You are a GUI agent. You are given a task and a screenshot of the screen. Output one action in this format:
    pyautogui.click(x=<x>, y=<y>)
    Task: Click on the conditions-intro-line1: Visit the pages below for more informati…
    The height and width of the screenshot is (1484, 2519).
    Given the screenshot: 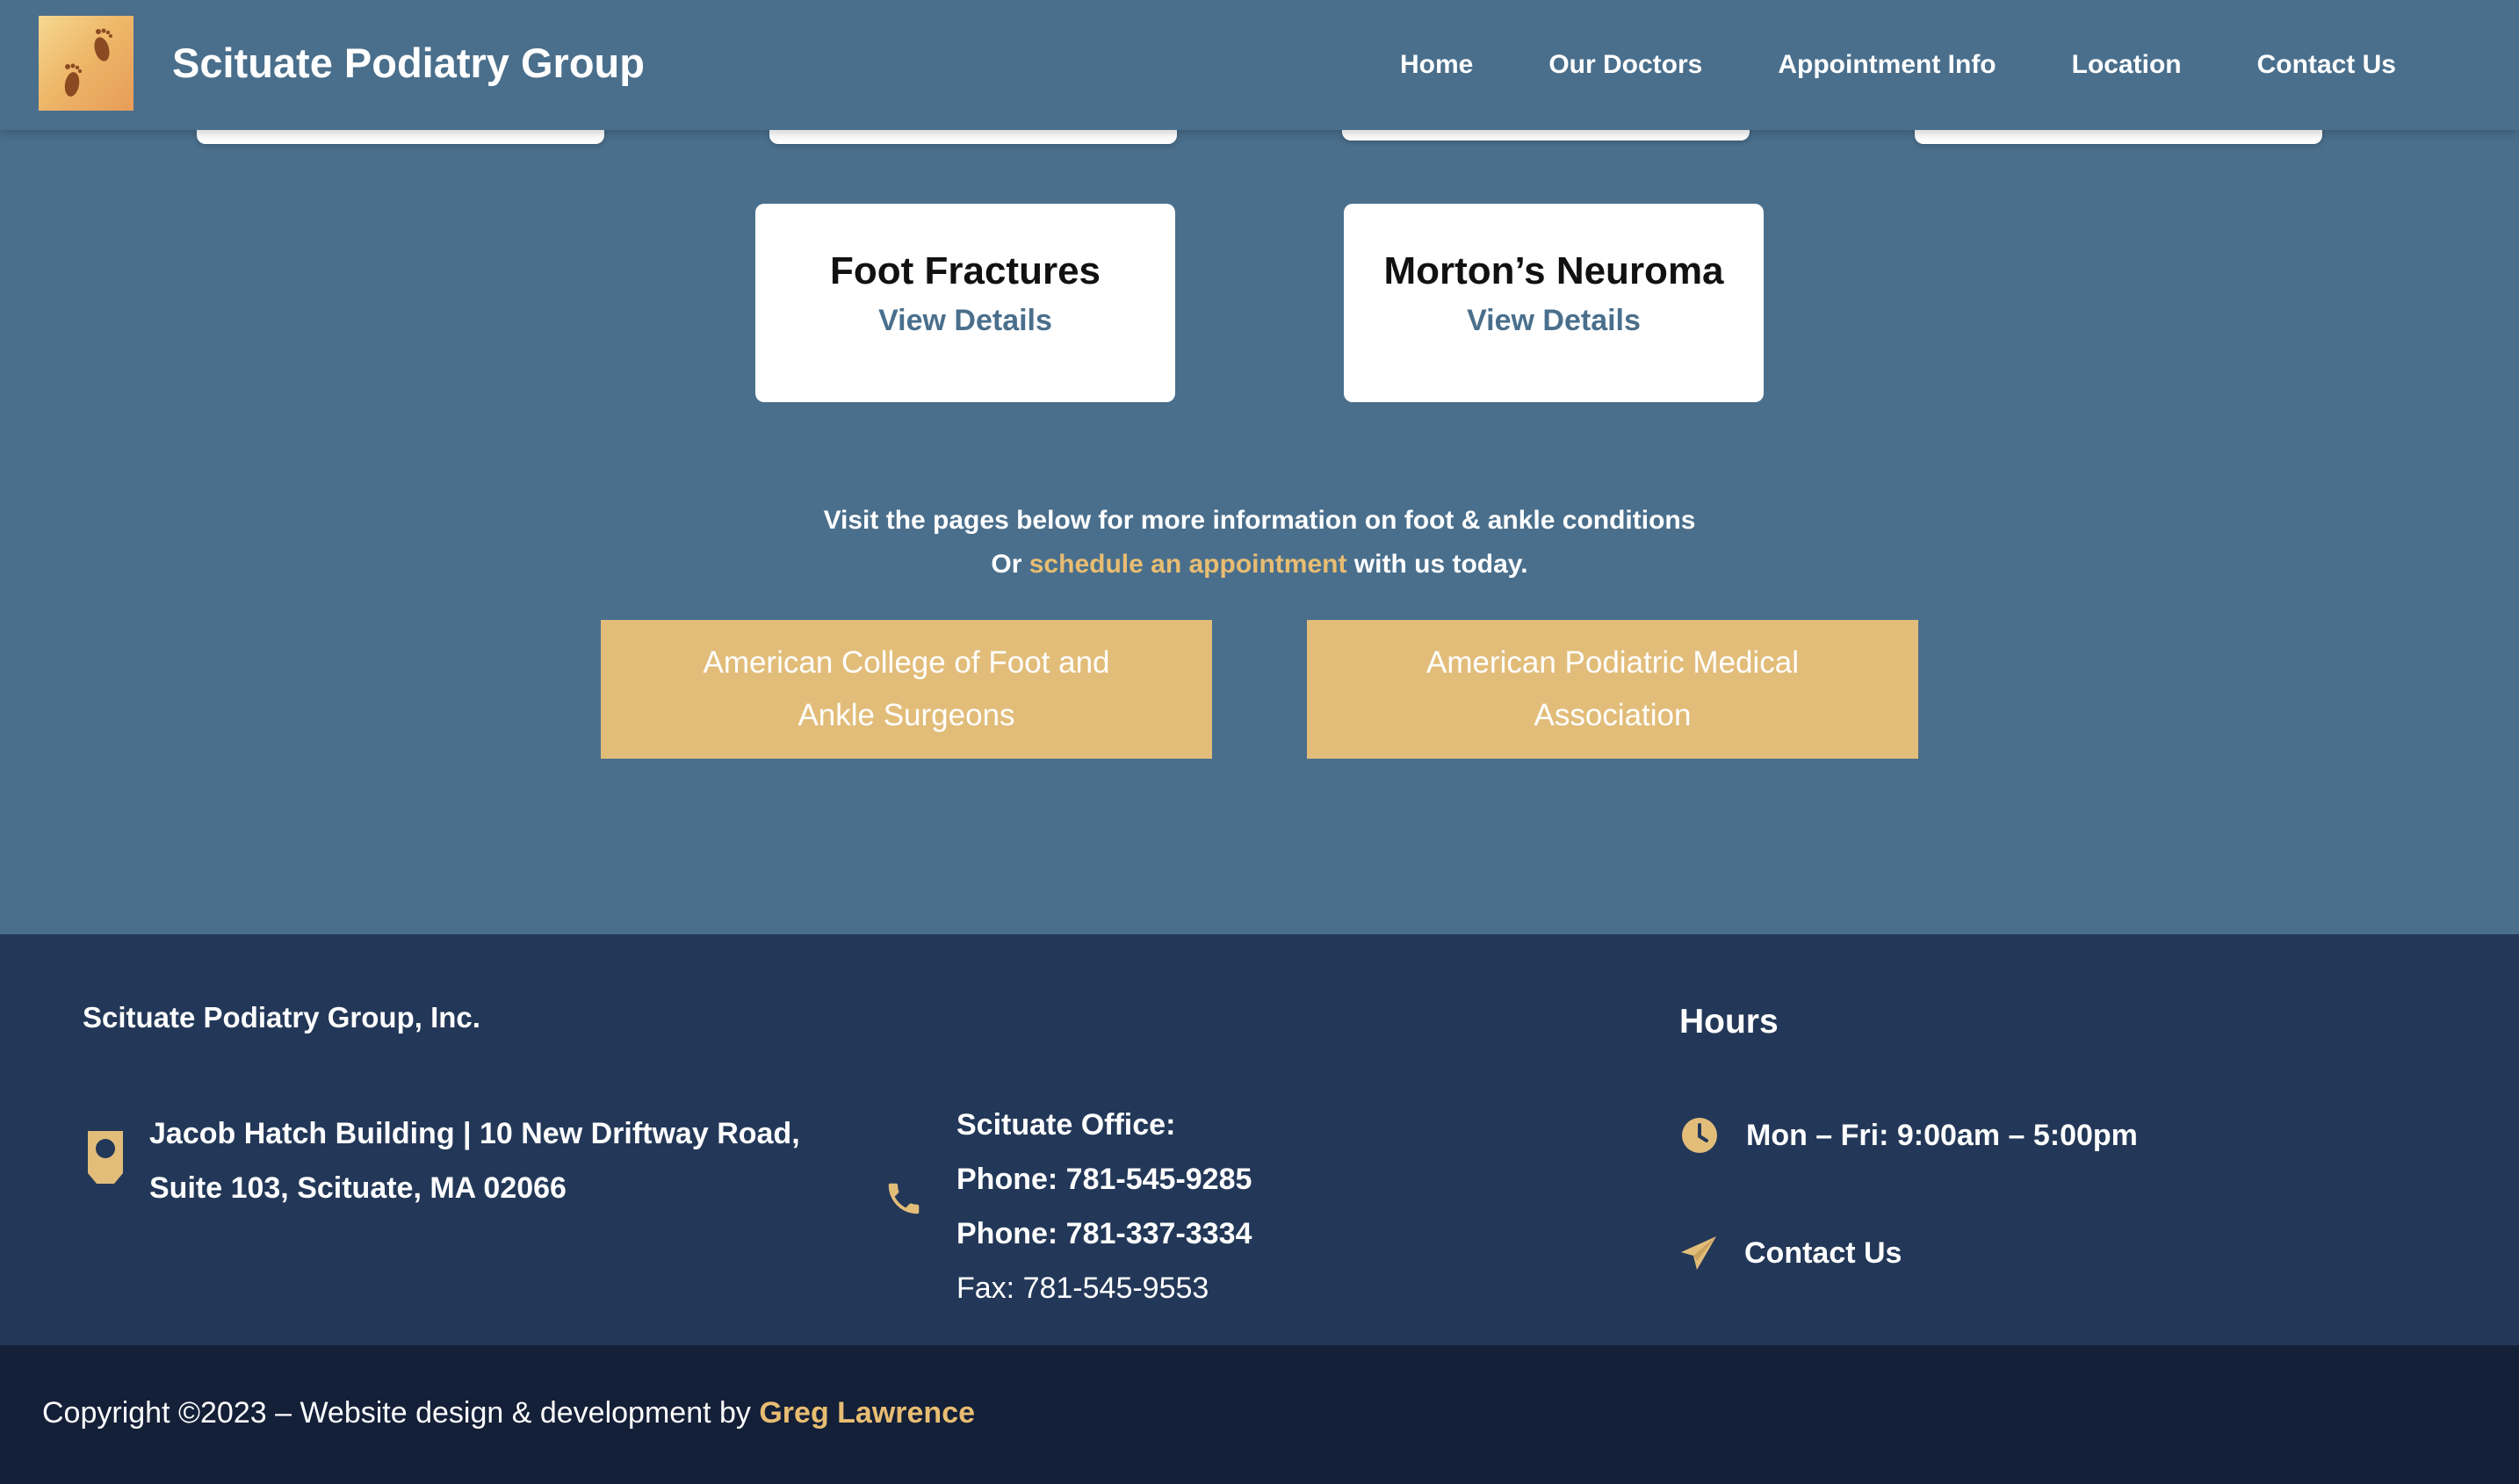 What is the action you would take?
    pyautogui.click(x=1259, y=521)
    